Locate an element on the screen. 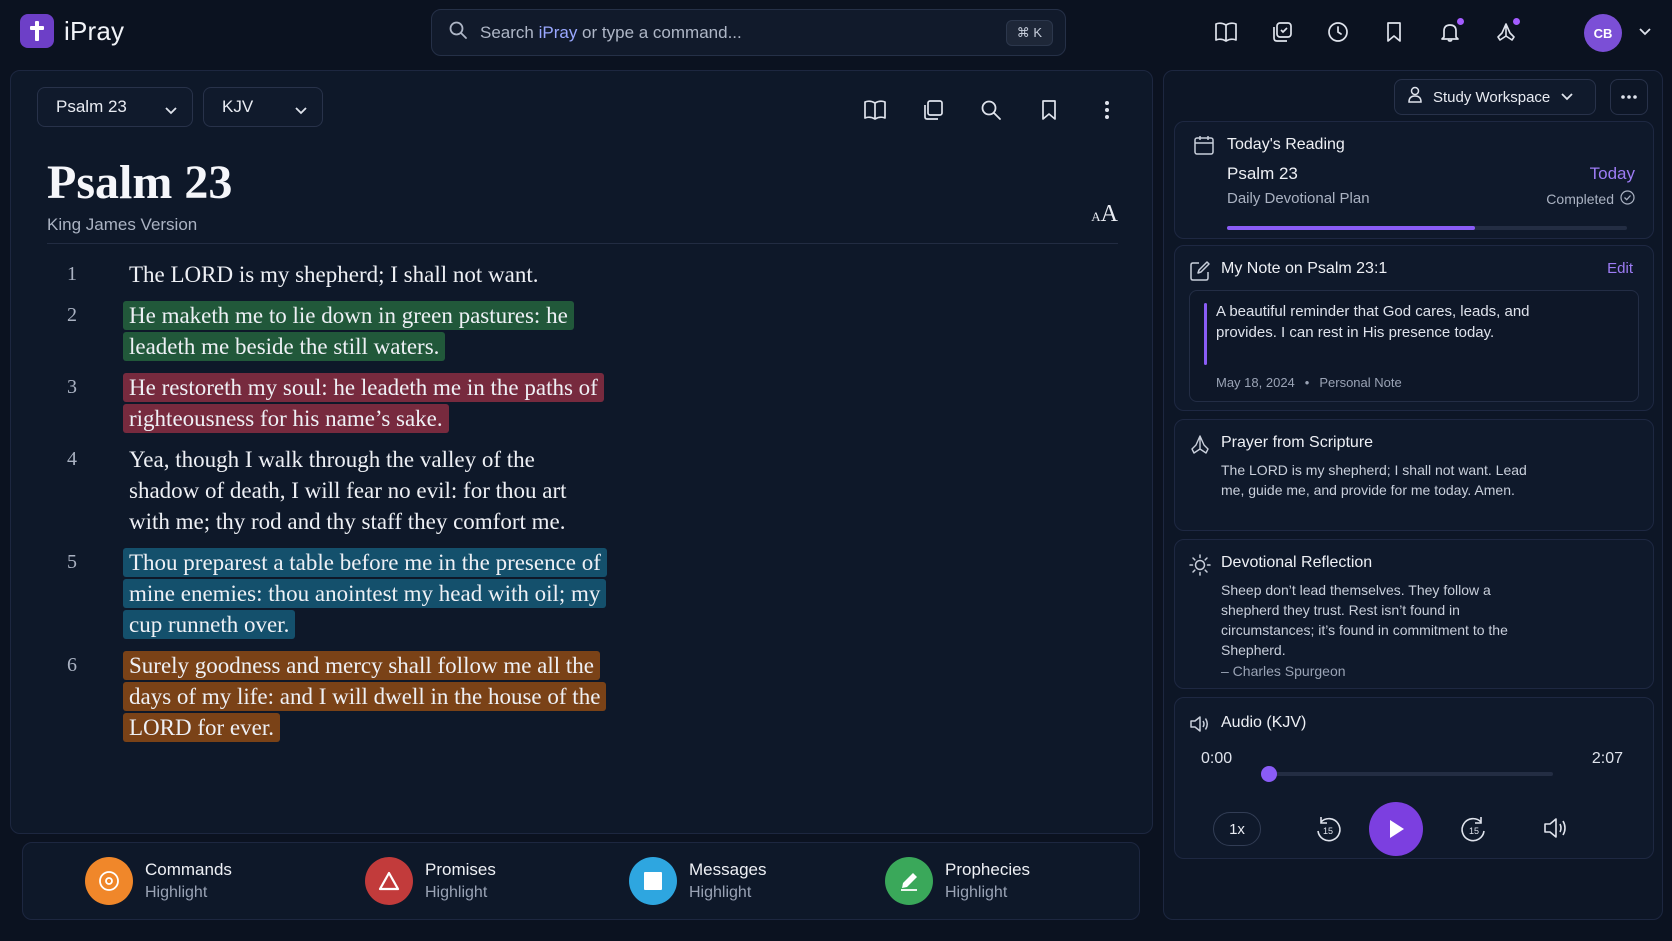 The image size is (1672, 941). legend-prophecies: Prophecies Highlight is located at coordinates (957, 881).